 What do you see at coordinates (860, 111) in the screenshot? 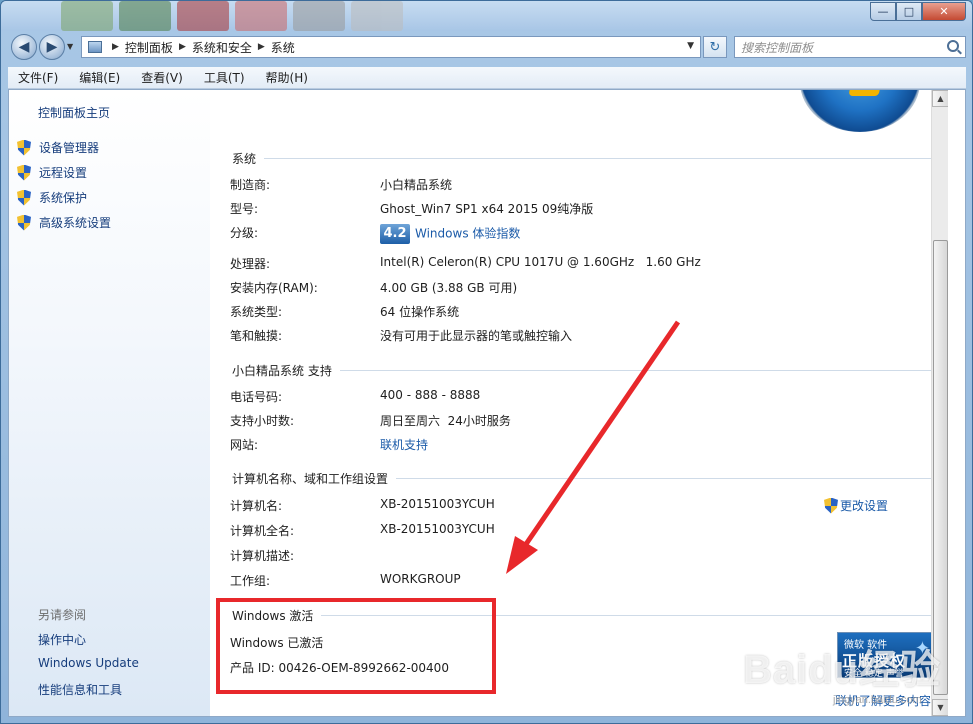
I see `windows-logo-icon` at bounding box center [860, 111].